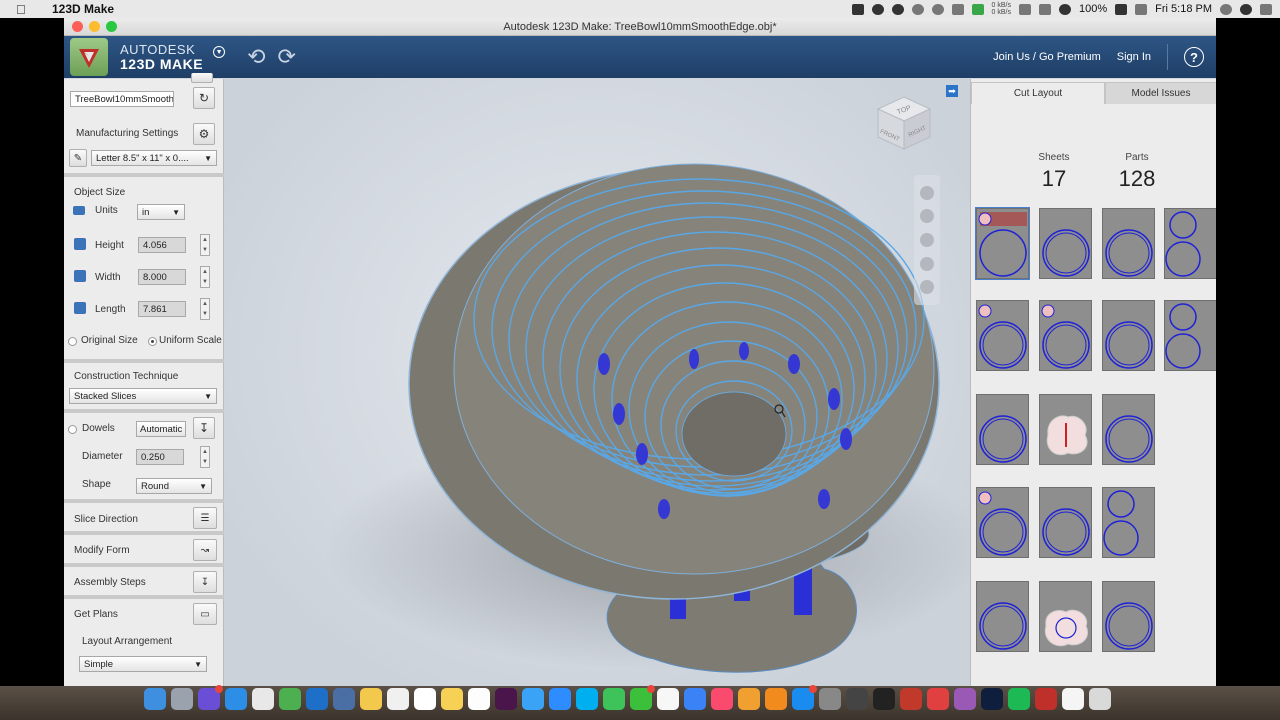 The image size is (1280, 720). What do you see at coordinates (938, 699) in the screenshot?
I see `sketchup-icon` at bounding box center [938, 699].